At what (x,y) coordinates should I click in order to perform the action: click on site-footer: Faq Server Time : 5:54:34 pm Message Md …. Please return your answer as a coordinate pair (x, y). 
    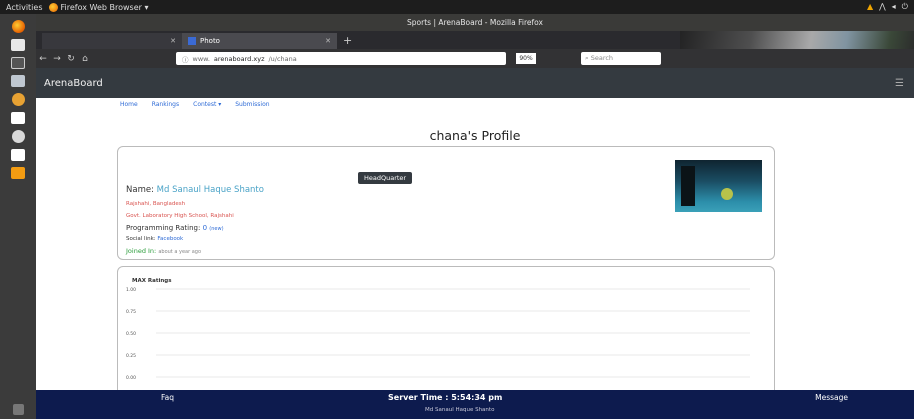
    Looking at the image, I should click on (475, 404).